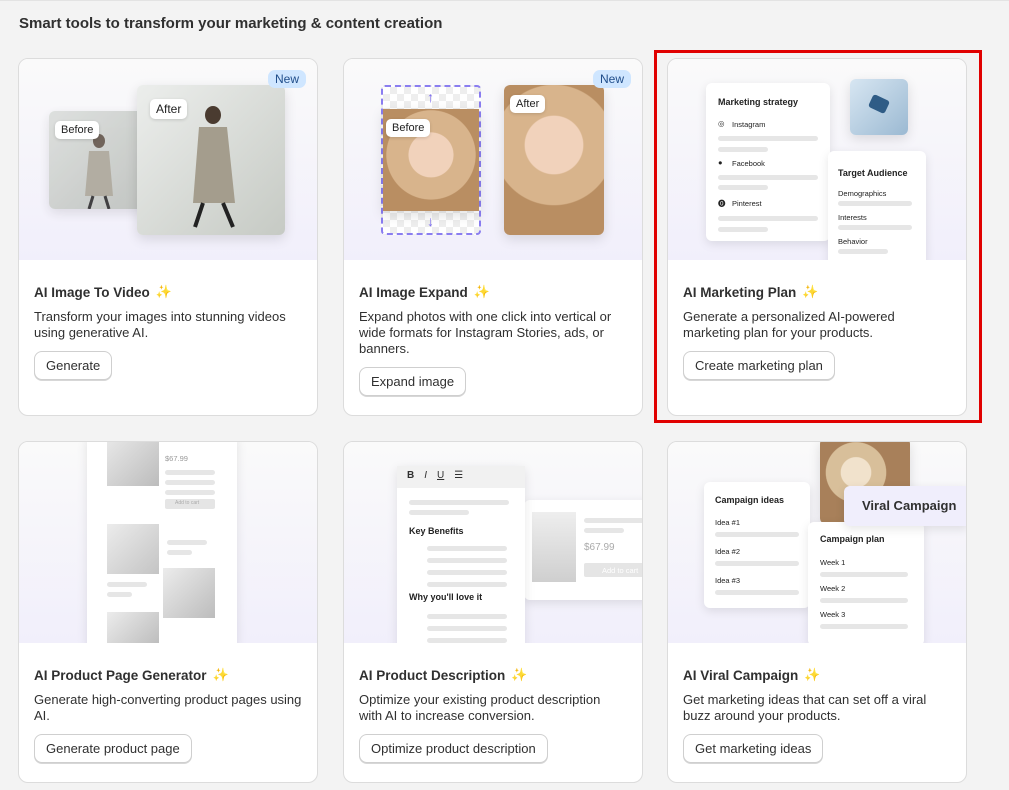 The width and height of the screenshot is (1009, 790). I want to click on editor-mock: B I U ☰ Key Benefits Why you'll love it, so click(461, 554).